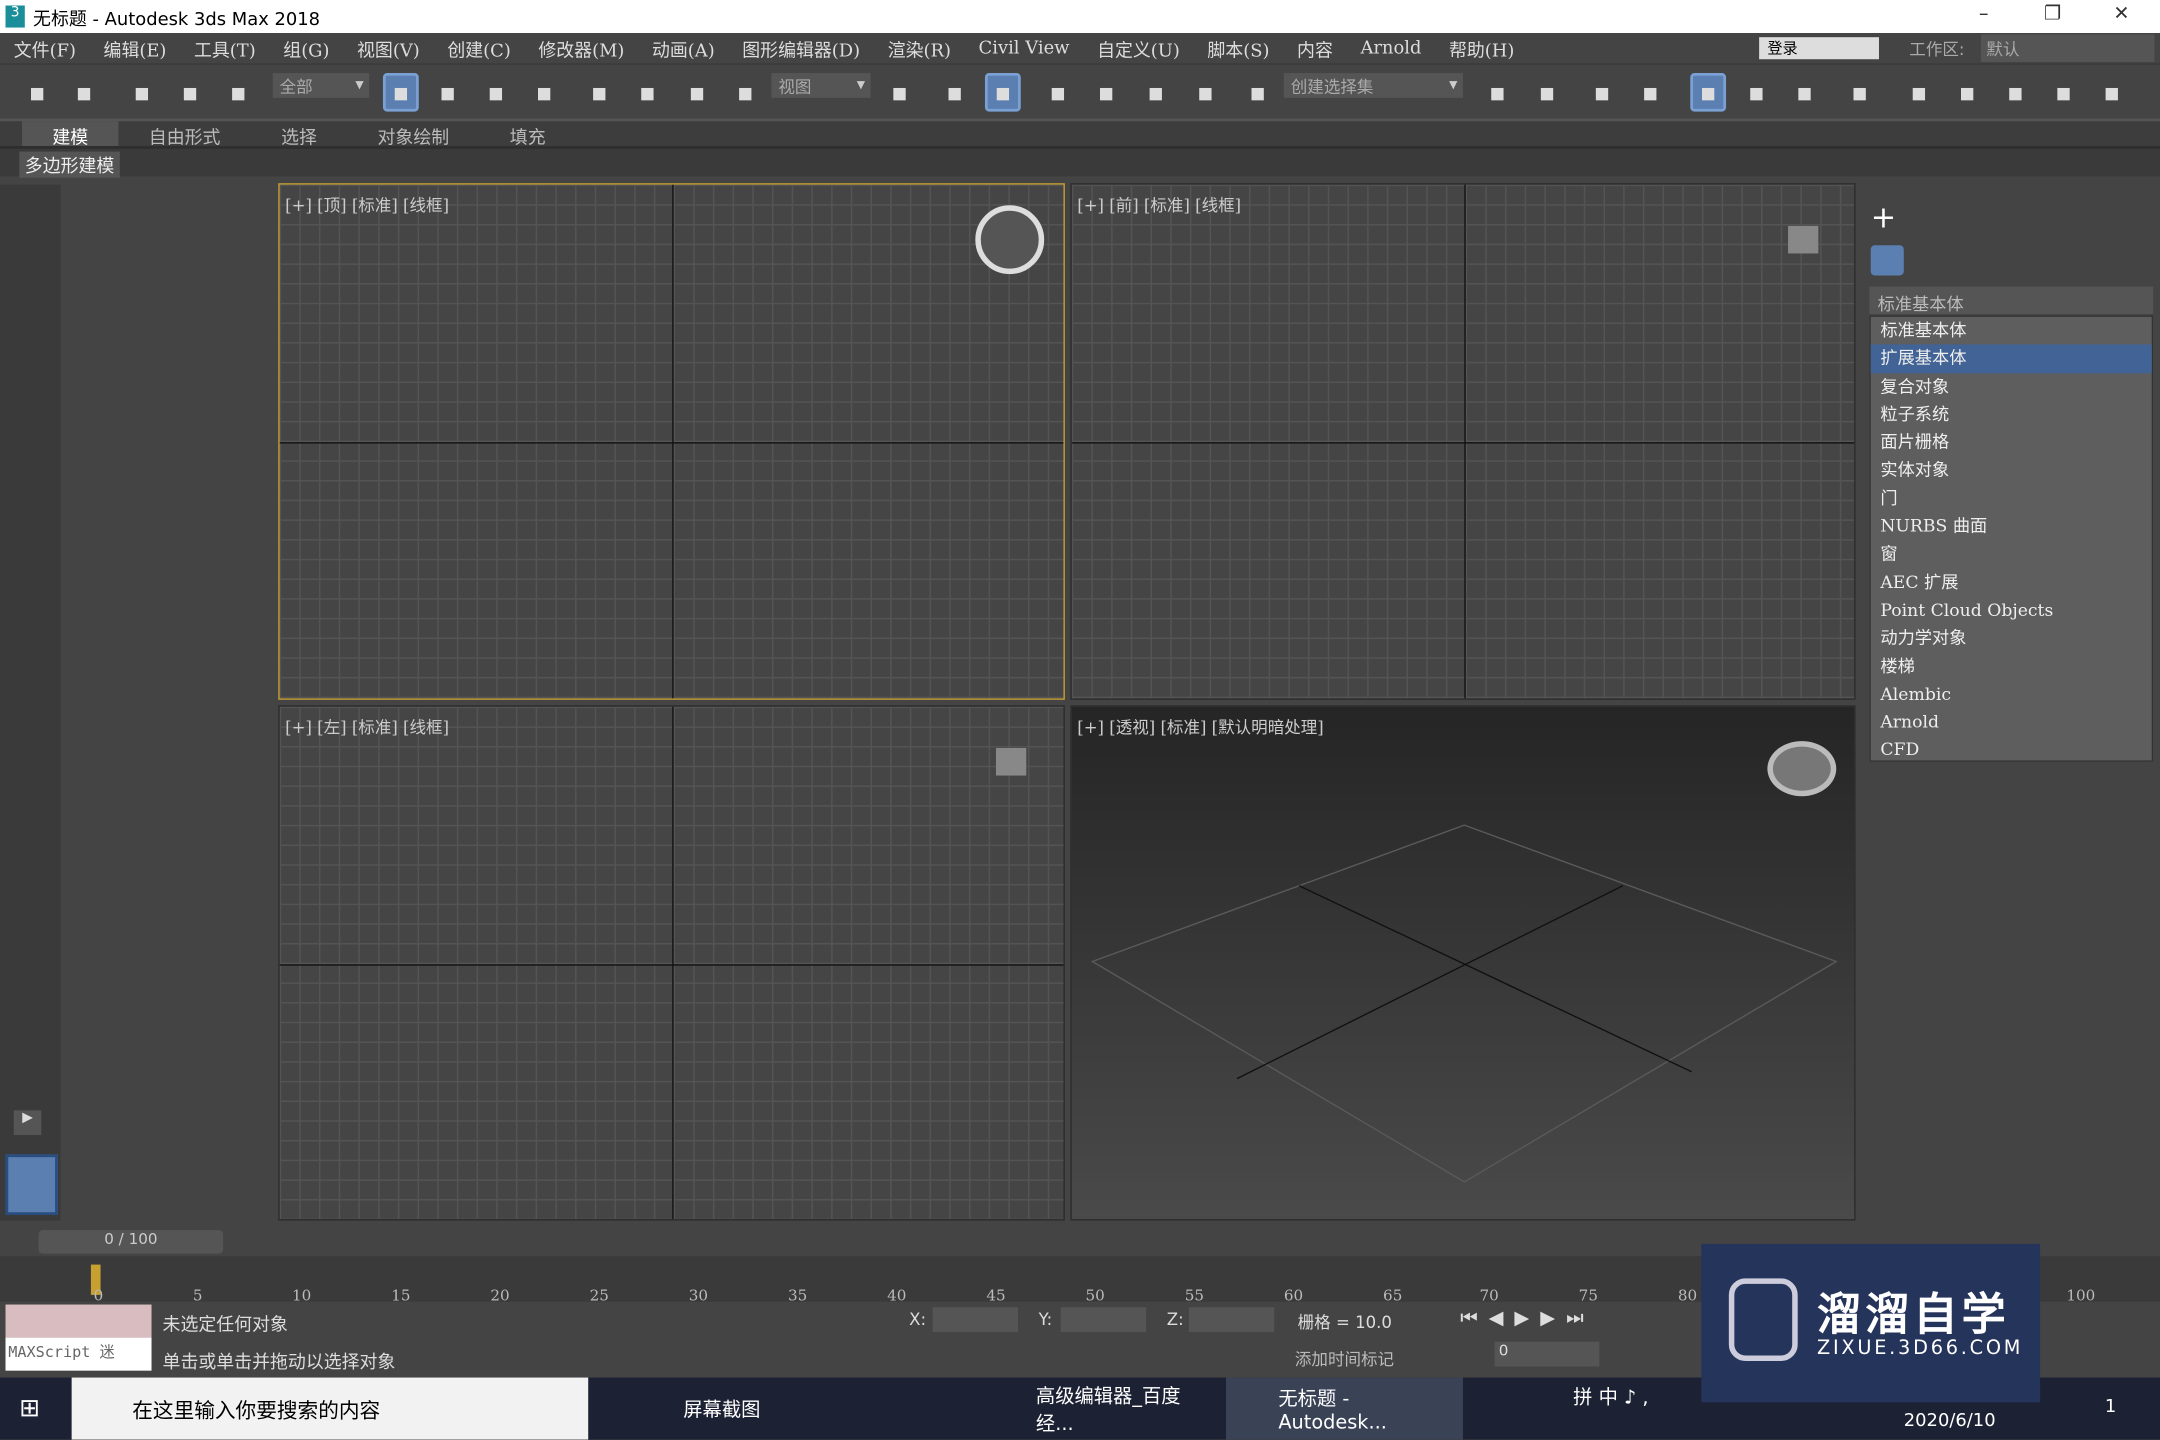  I want to click on menu-item: 修改器(M), so click(582, 48).